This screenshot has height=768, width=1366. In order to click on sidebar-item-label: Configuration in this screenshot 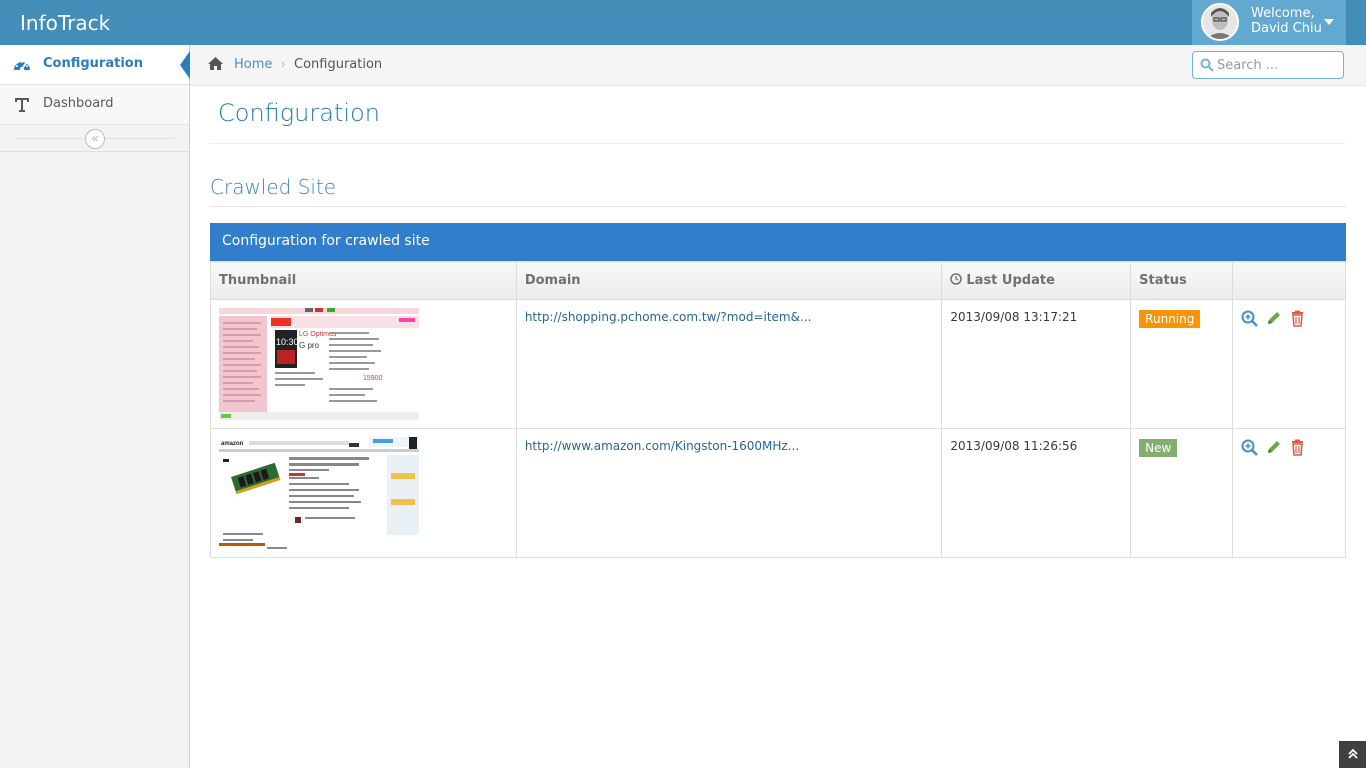, I will do `click(93, 63)`.